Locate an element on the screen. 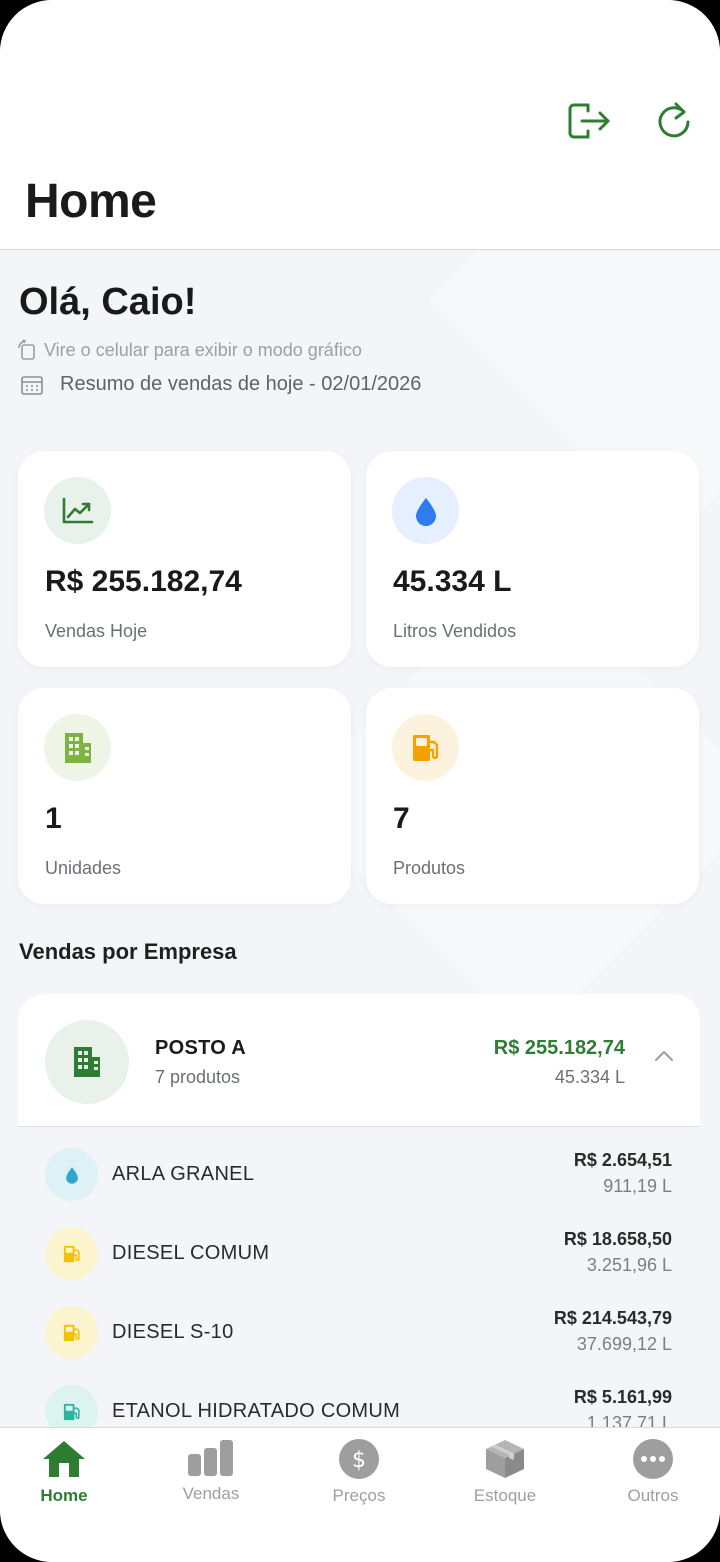  tab-precos: $ Preços is located at coordinates (359, 1478).